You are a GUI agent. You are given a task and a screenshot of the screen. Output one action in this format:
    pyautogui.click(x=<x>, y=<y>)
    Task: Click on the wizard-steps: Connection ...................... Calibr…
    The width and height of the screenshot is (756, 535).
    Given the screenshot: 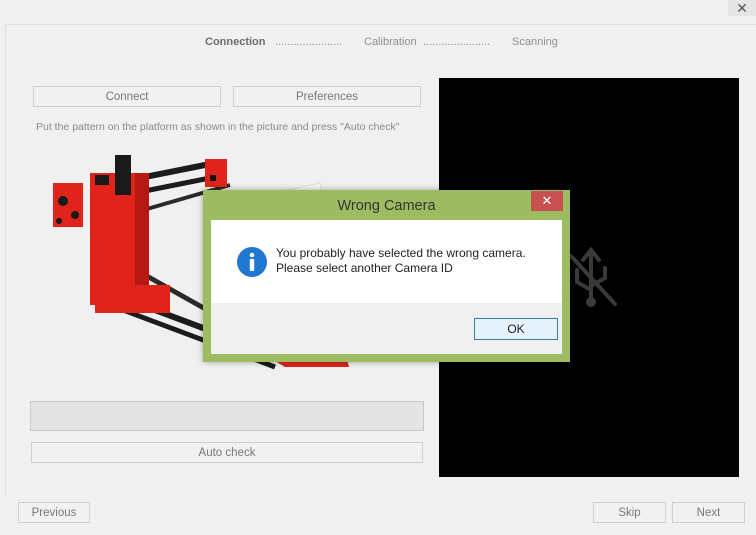 What is the action you would take?
    pyautogui.click(x=378, y=43)
    